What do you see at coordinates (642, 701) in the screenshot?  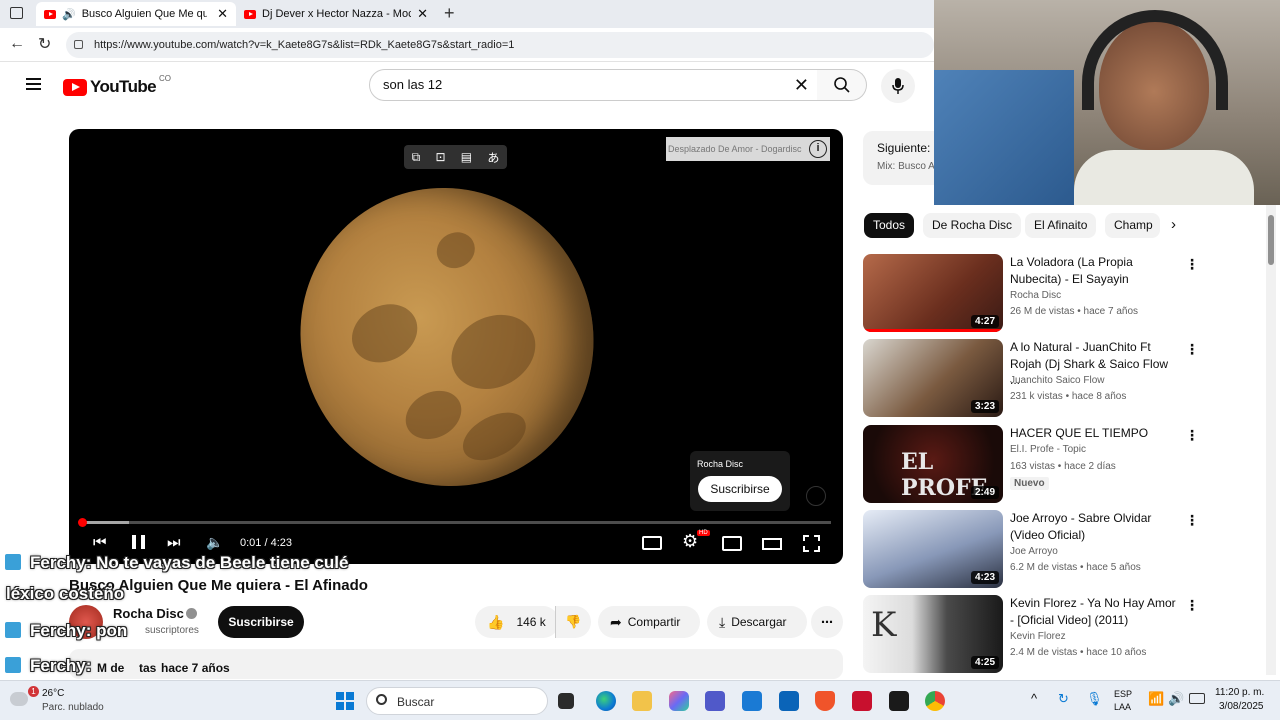 I see `file-explorer-icon` at bounding box center [642, 701].